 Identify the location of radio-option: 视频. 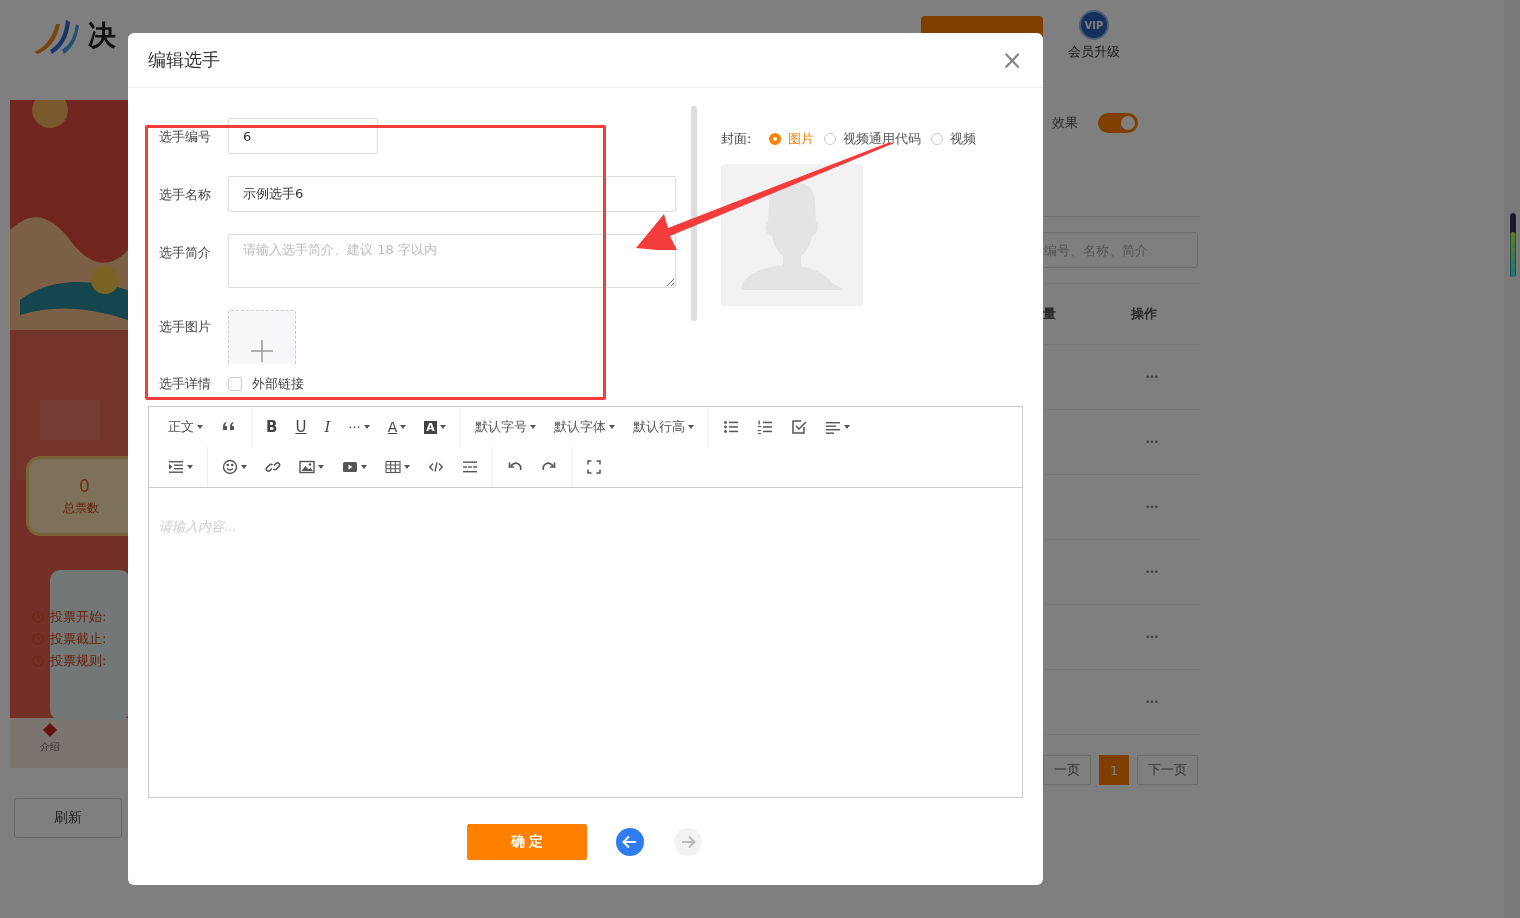
(954, 139).